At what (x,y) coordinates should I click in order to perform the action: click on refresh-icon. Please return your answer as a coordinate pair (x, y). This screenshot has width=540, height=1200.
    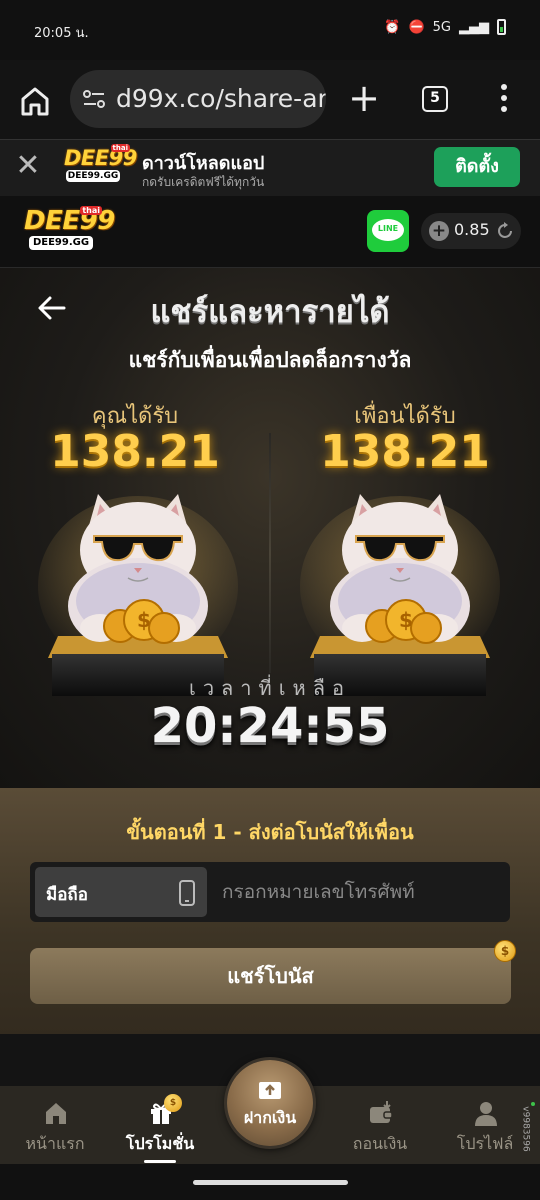
    Looking at the image, I should click on (505, 231).